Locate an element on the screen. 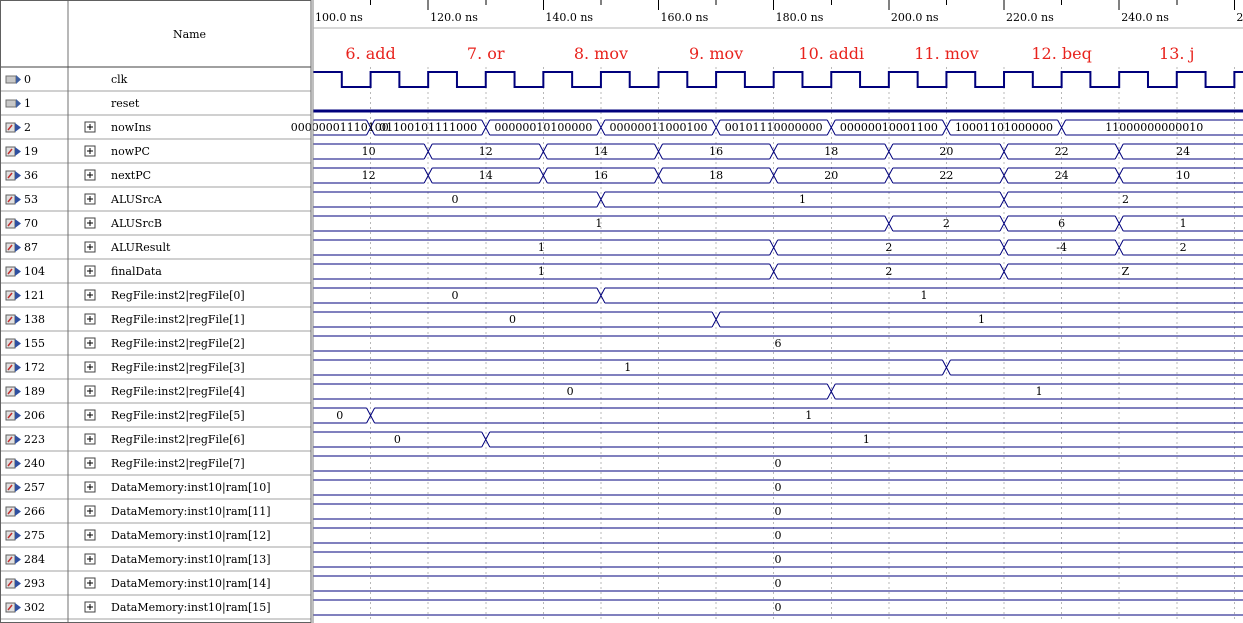 The image size is (1243, 623). signal-name: RegFile:inst2|regFile[0] is located at coordinates (178, 296).